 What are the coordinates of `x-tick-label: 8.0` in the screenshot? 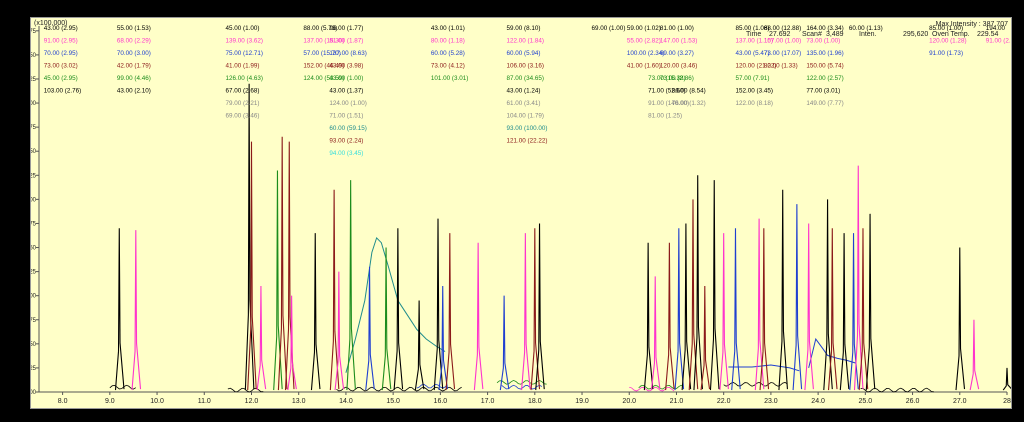 It's located at (63, 401).